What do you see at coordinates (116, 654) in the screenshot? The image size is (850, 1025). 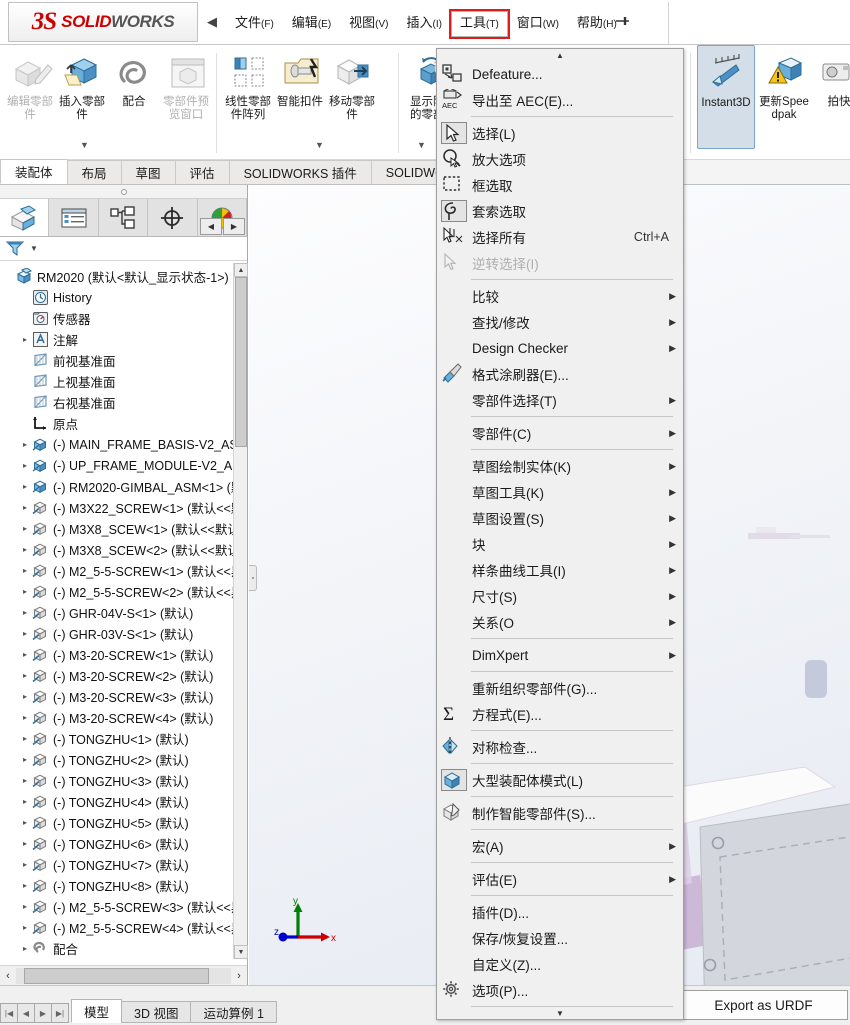 I see `tree-item: ▸ (-) M3-20-SCREW<1> (默认)` at bounding box center [116, 654].